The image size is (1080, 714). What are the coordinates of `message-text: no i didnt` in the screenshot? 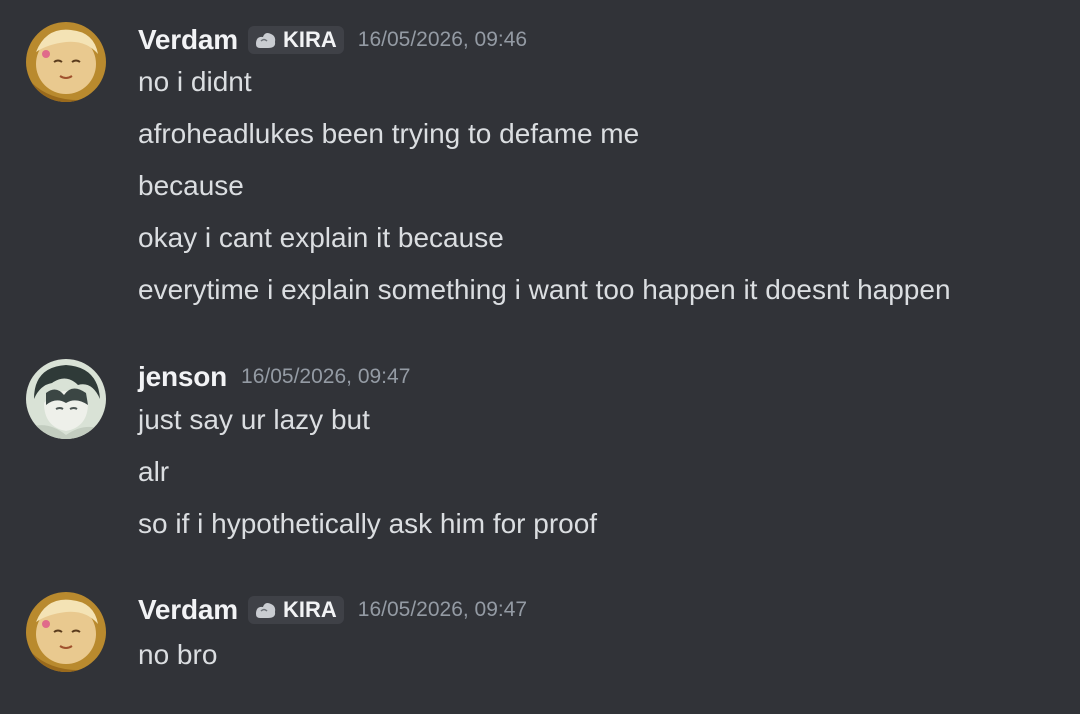 It's located at (195, 81).